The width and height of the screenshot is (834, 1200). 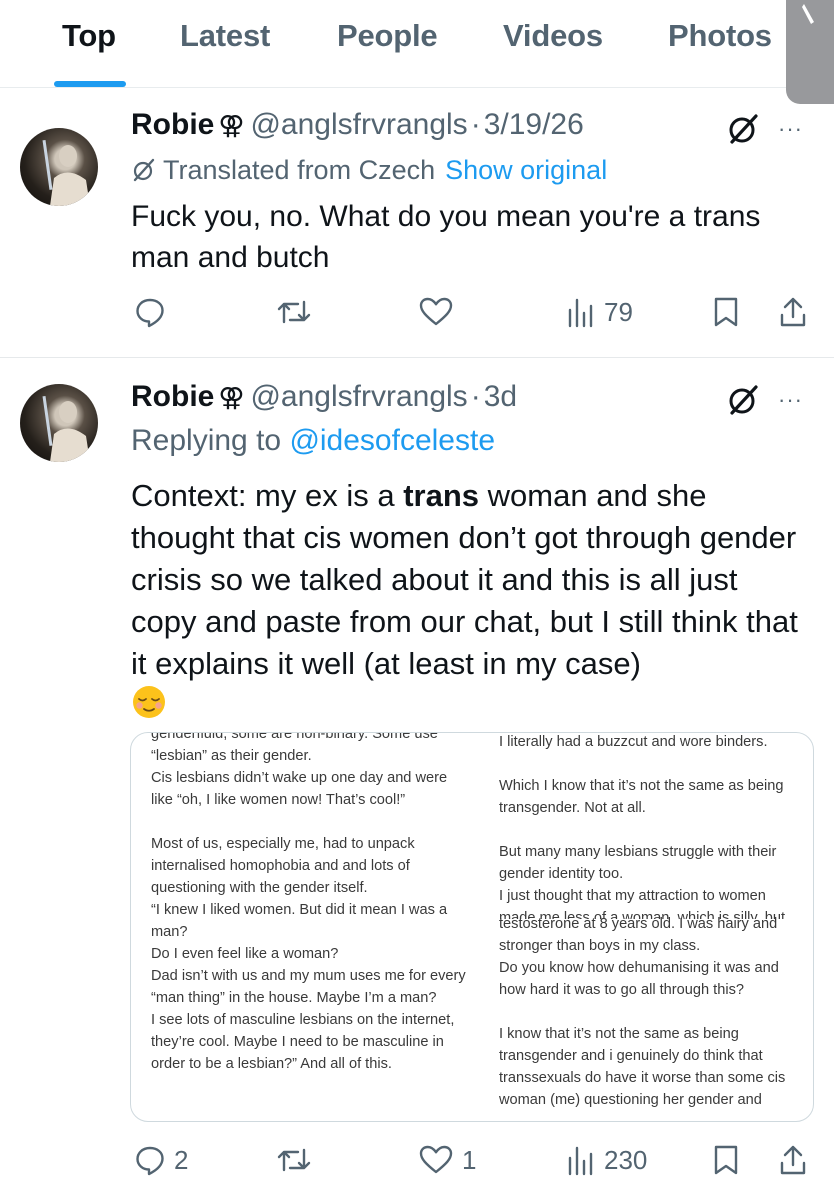 I want to click on tweet-actions: 2 1 230, so click(x=417, y=1160).